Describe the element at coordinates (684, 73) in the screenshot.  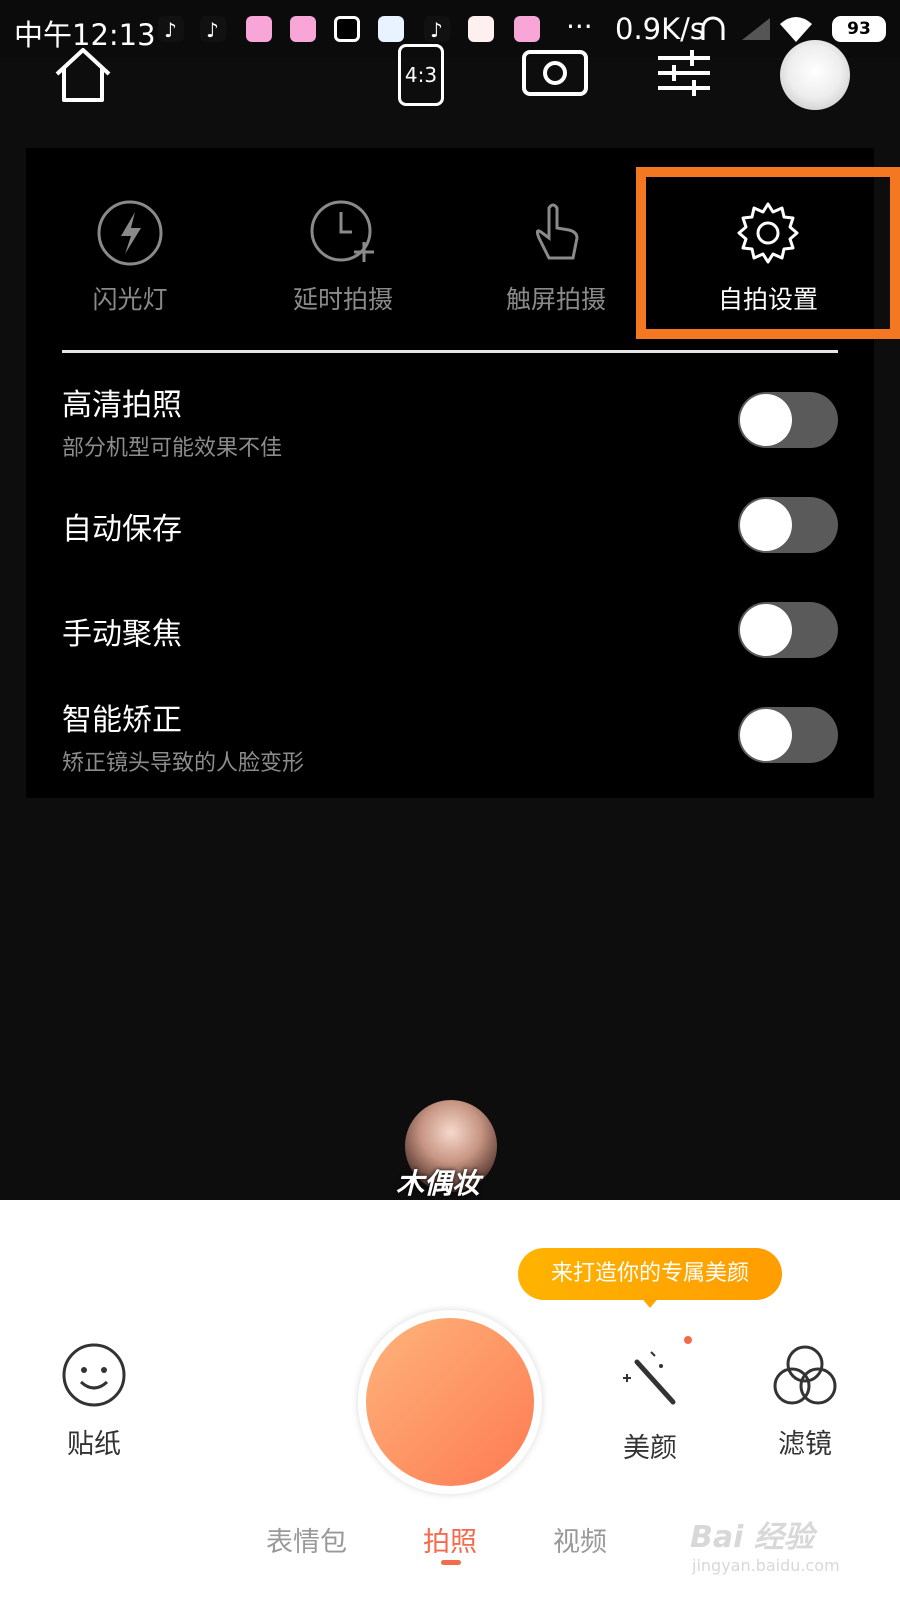
I see `settings-sliders-icon` at that location.